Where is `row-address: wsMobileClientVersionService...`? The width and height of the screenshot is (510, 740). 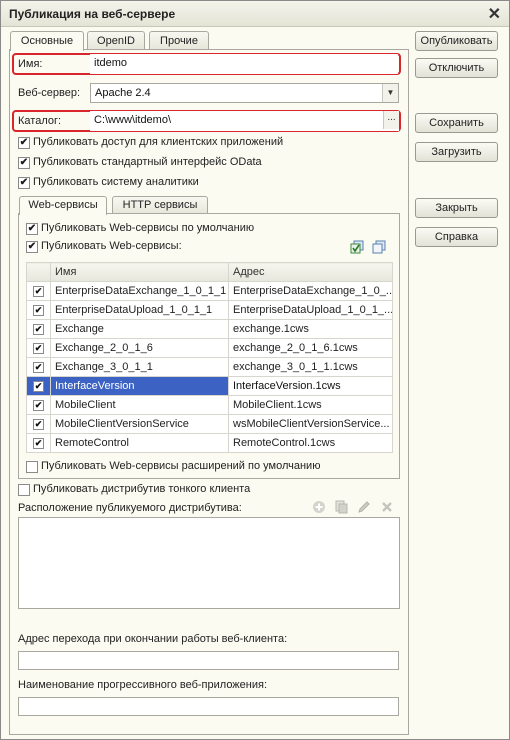 row-address: wsMobileClientVersionService... is located at coordinates (310, 424).